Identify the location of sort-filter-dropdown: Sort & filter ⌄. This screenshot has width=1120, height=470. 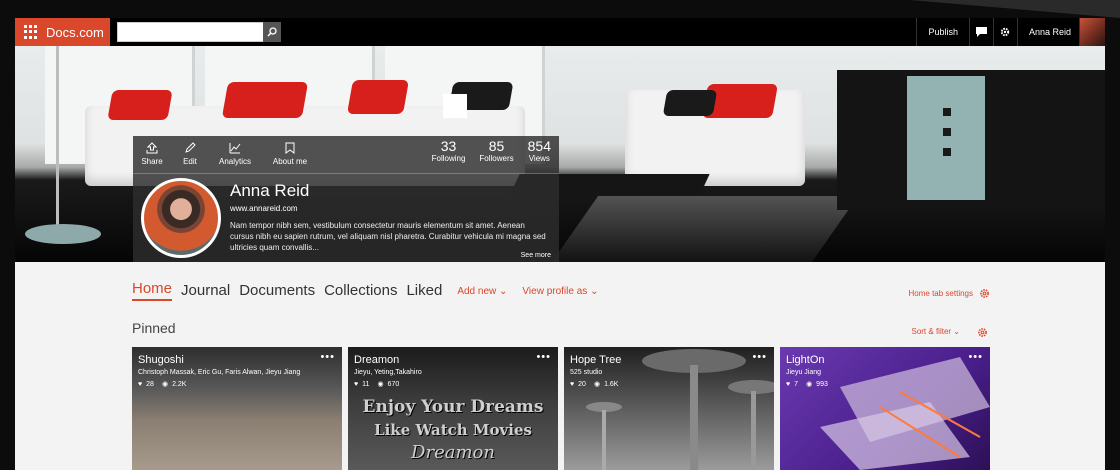
(935, 331).